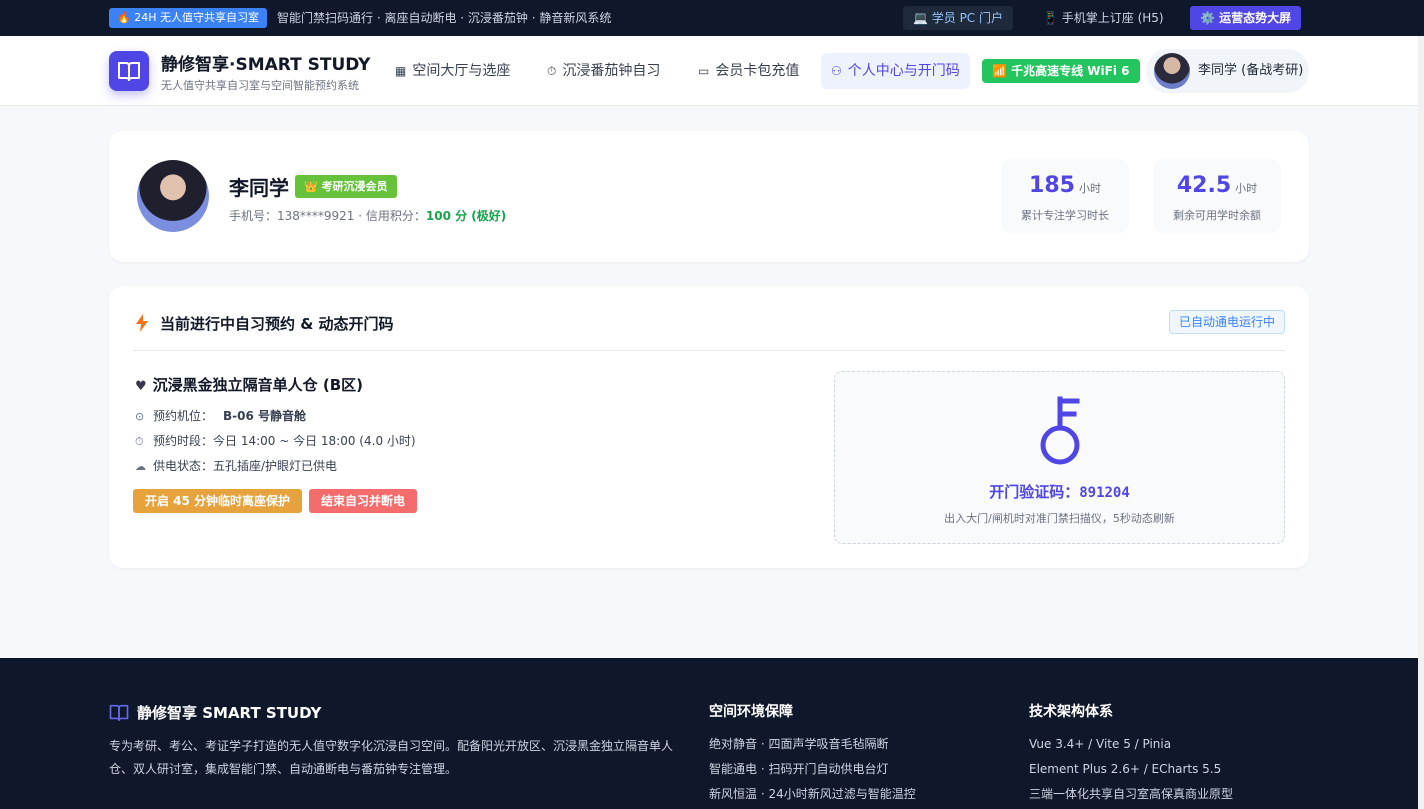 This screenshot has width=1424, height=809. Describe the element at coordinates (229, 713) in the screenshot. I see `footer-brand-text: 静修智享 SMART STUDY` at that location.